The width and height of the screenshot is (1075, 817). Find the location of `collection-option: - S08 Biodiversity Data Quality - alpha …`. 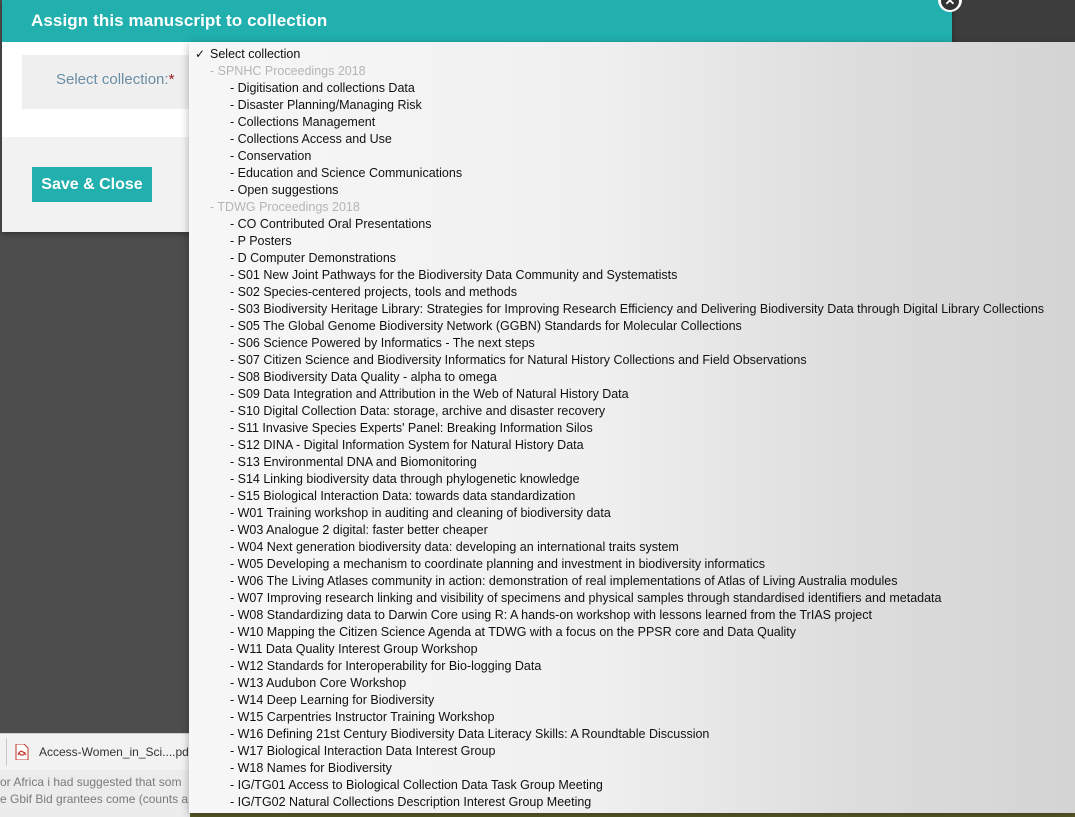

collection-option: - S08 Biodiversity Data Quality - alpha … is located at coordinates (632, 377).